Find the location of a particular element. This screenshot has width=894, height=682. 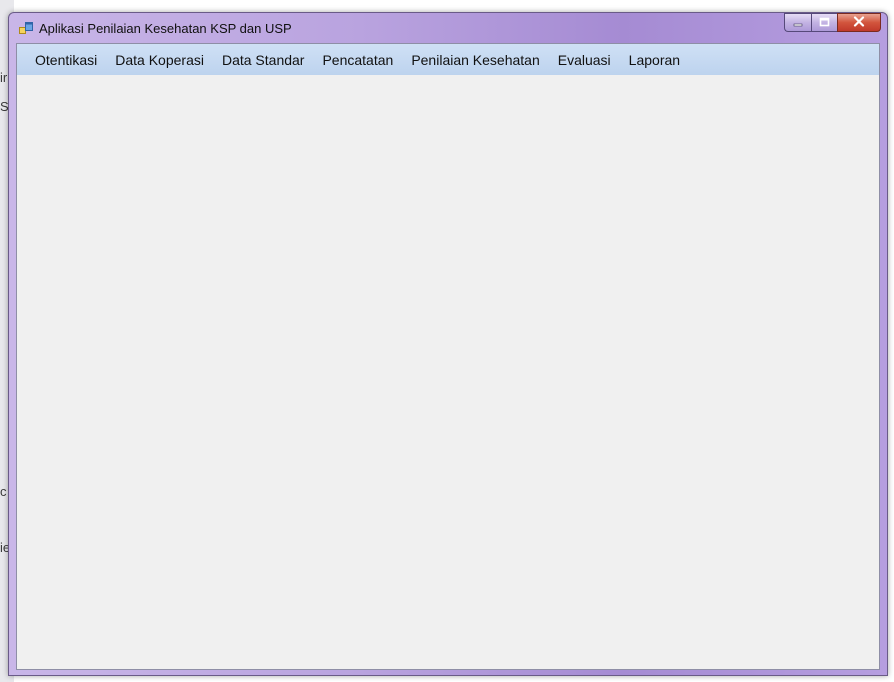

minimize-button is located at coordinates (797, 22).